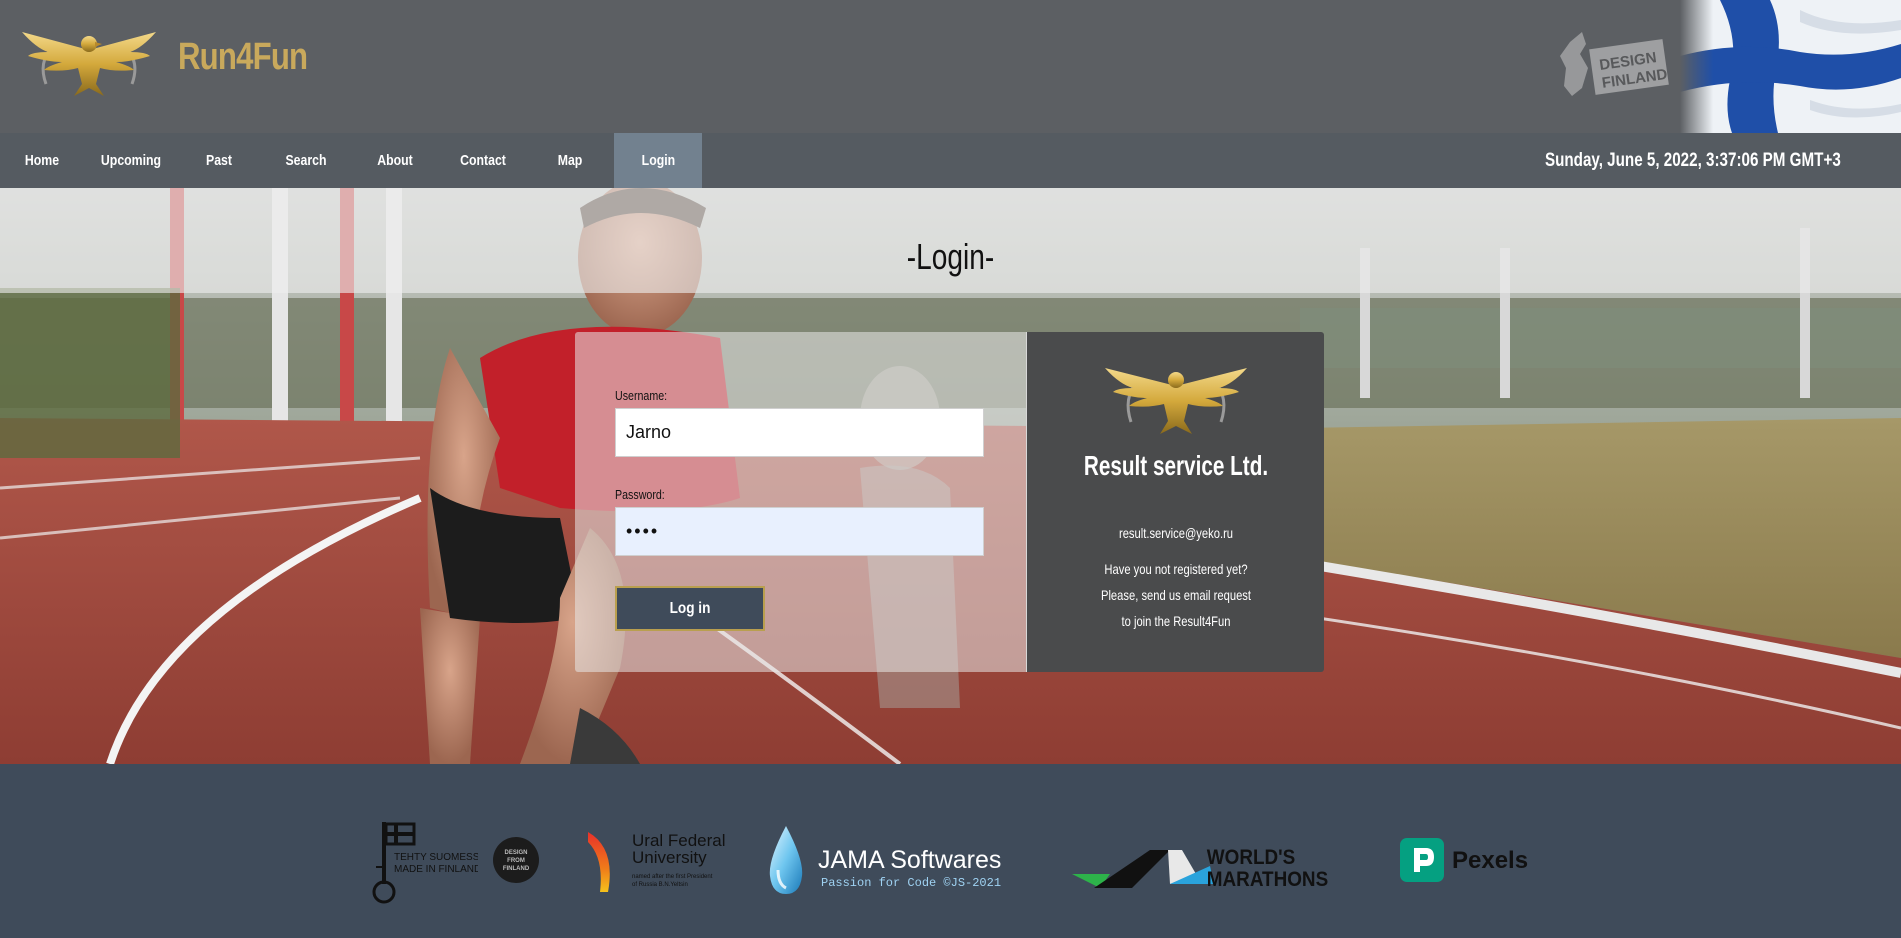  What do you see at coordinates (483, 160) in the screenshot?
I see `nav-contact: Contact` at bounding box center [483, 160].